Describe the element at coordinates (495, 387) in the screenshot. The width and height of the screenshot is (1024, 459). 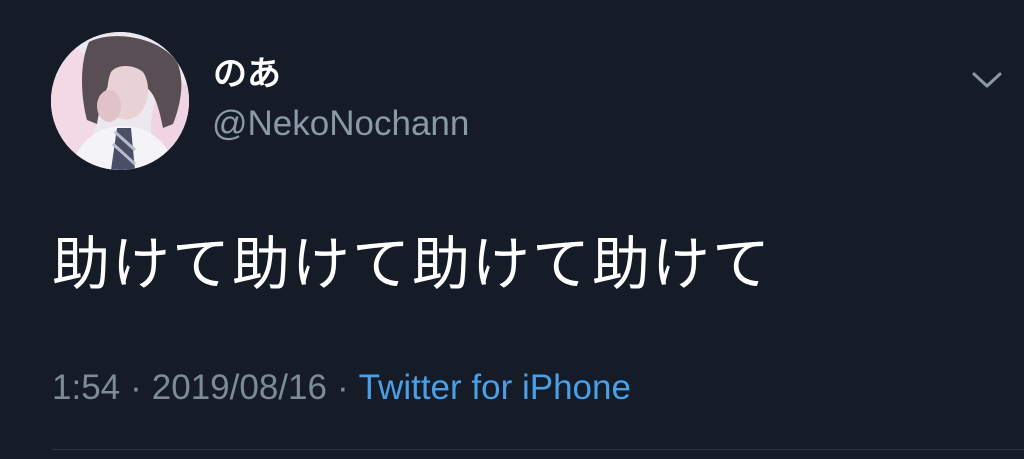
I see `tweet-source-link: Twitter for iPhone` at that location.